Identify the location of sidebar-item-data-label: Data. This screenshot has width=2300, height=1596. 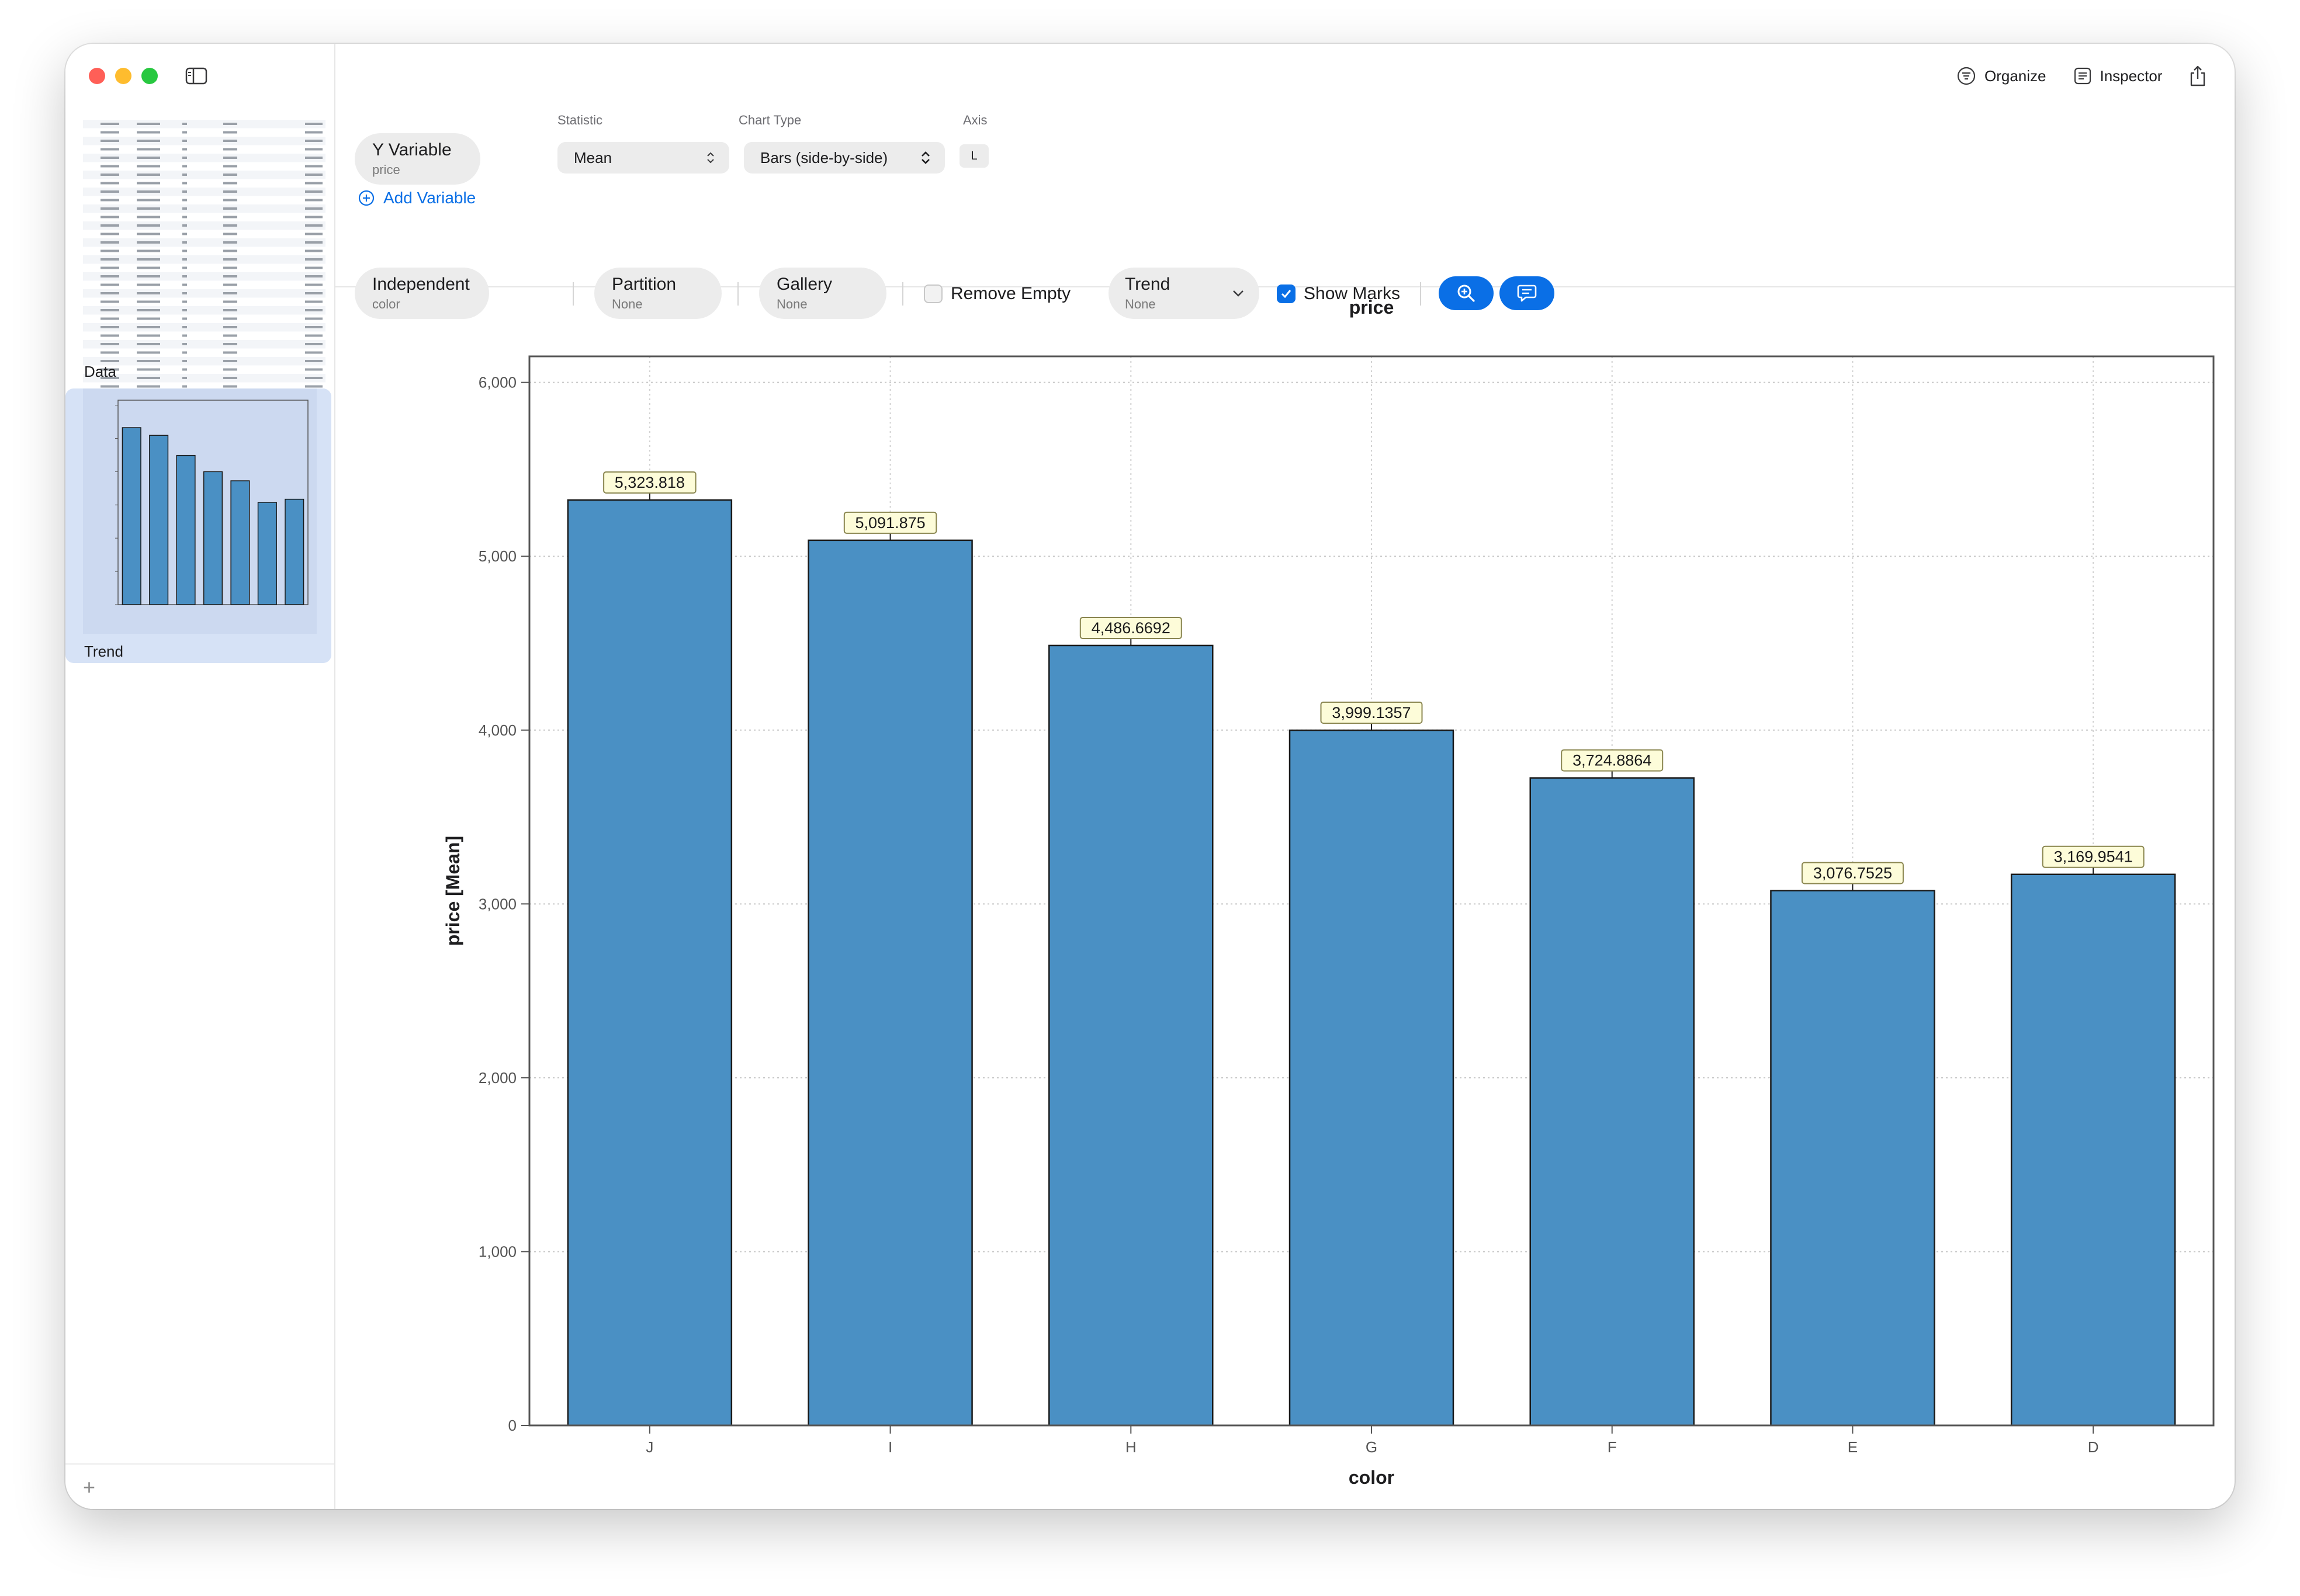
(100, 372).